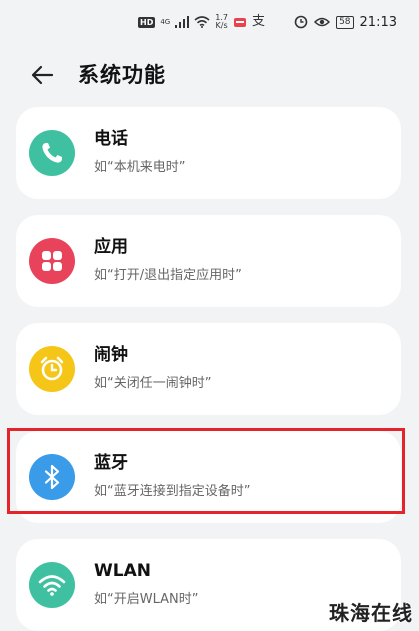 This screenshot has height=631, width=419. I want to click on status-bar: HD 4G 1.7 K/s 支 58 21:13, so click(209, 22).